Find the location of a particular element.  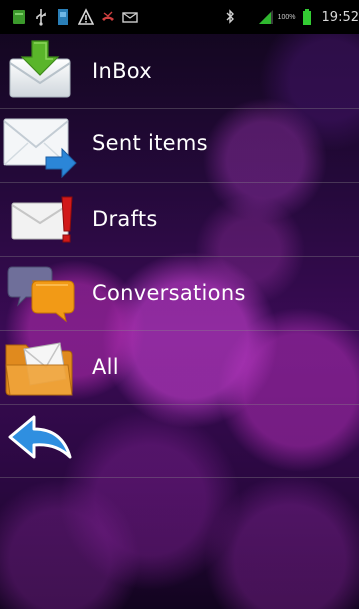

menu-item-label: Drafts is located at coordinates (125, 219).